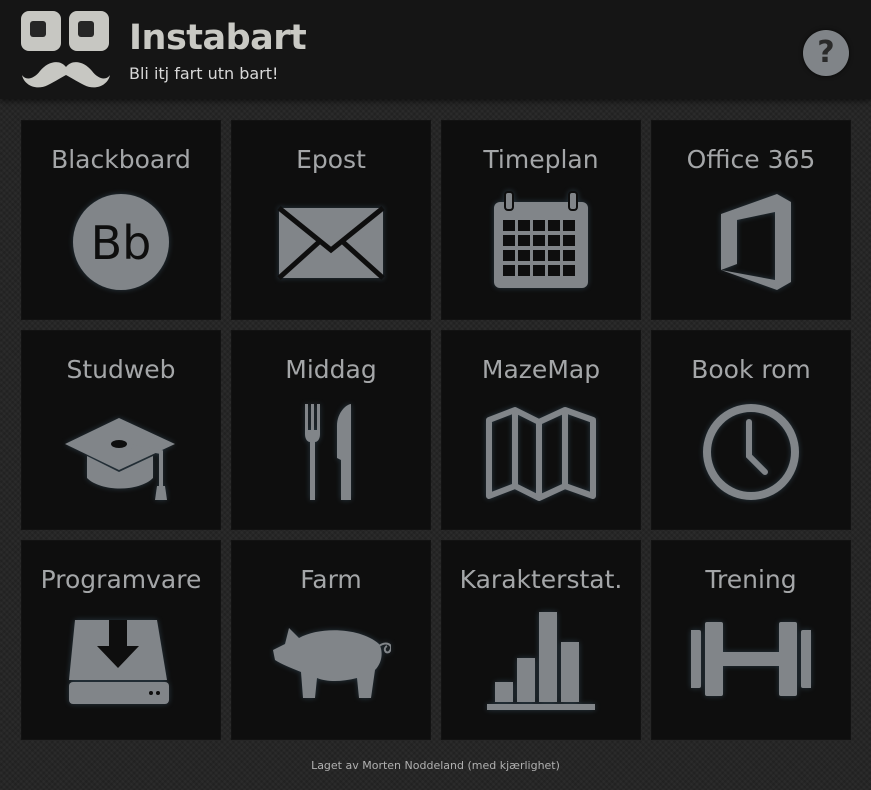 The width and height of the screenshot is (871, 790). I want to click on tile-farm: Farm, so click(331, 640).